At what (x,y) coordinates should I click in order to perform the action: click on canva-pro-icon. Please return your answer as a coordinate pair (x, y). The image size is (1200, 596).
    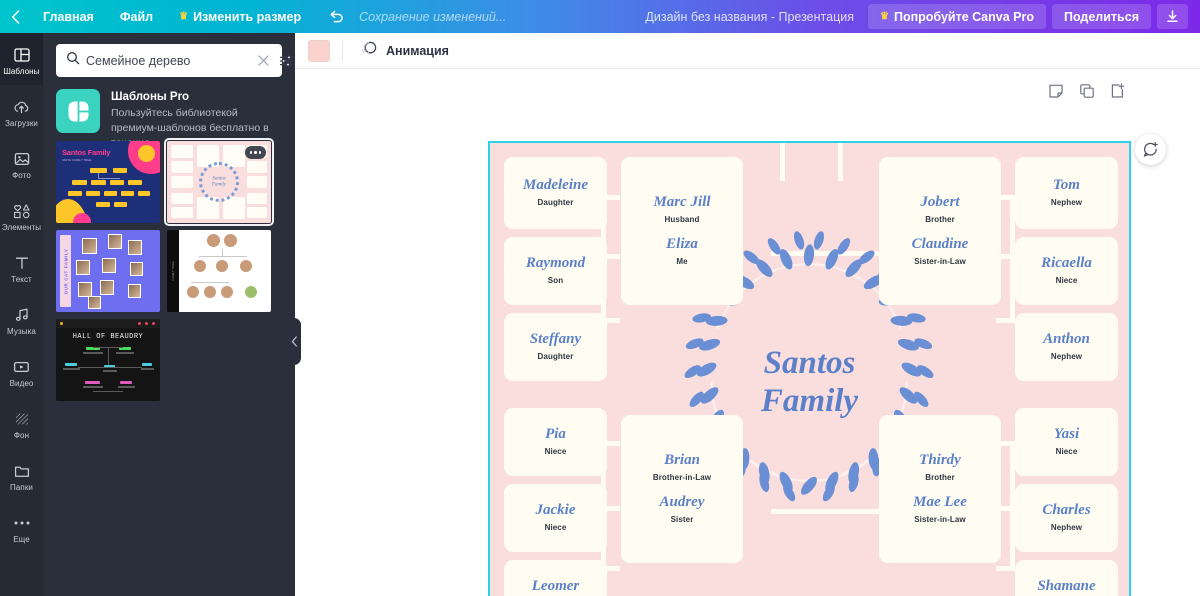
    Looking at the image, I should click on (78, 111).